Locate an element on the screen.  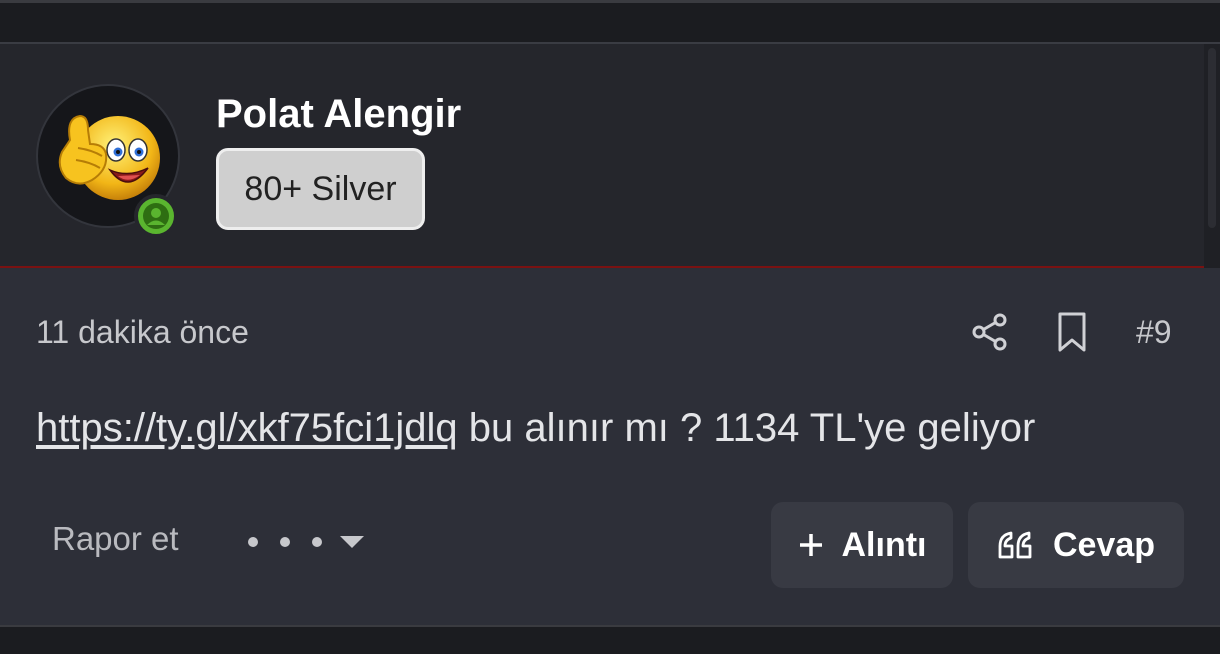
caret-down-icon is located at coordinates (352, 542).